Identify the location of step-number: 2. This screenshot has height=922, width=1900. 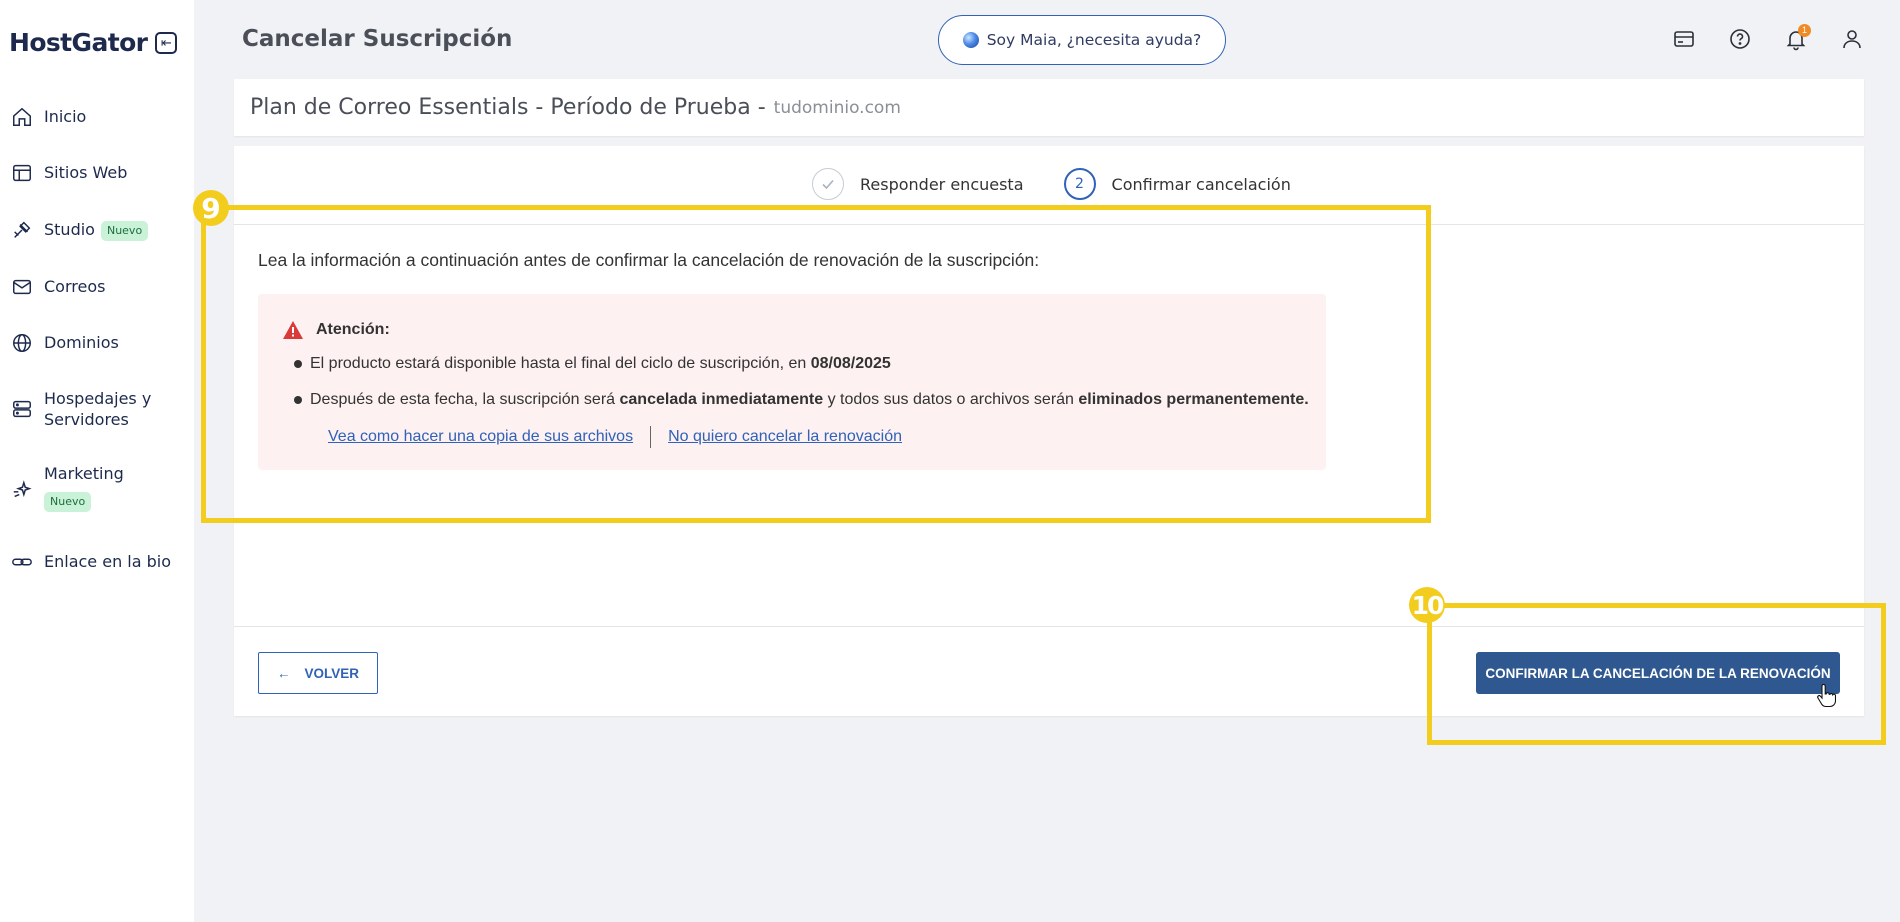
(1079, 184).